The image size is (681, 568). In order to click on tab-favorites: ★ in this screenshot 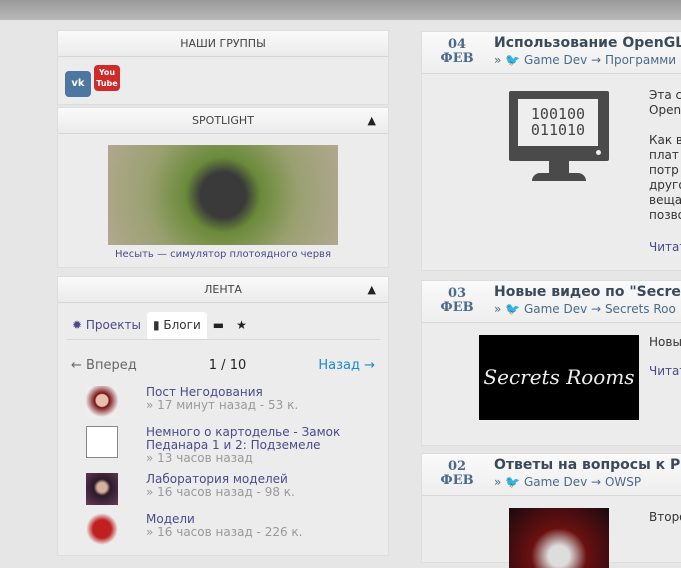, I will do `click(241, 325)`.